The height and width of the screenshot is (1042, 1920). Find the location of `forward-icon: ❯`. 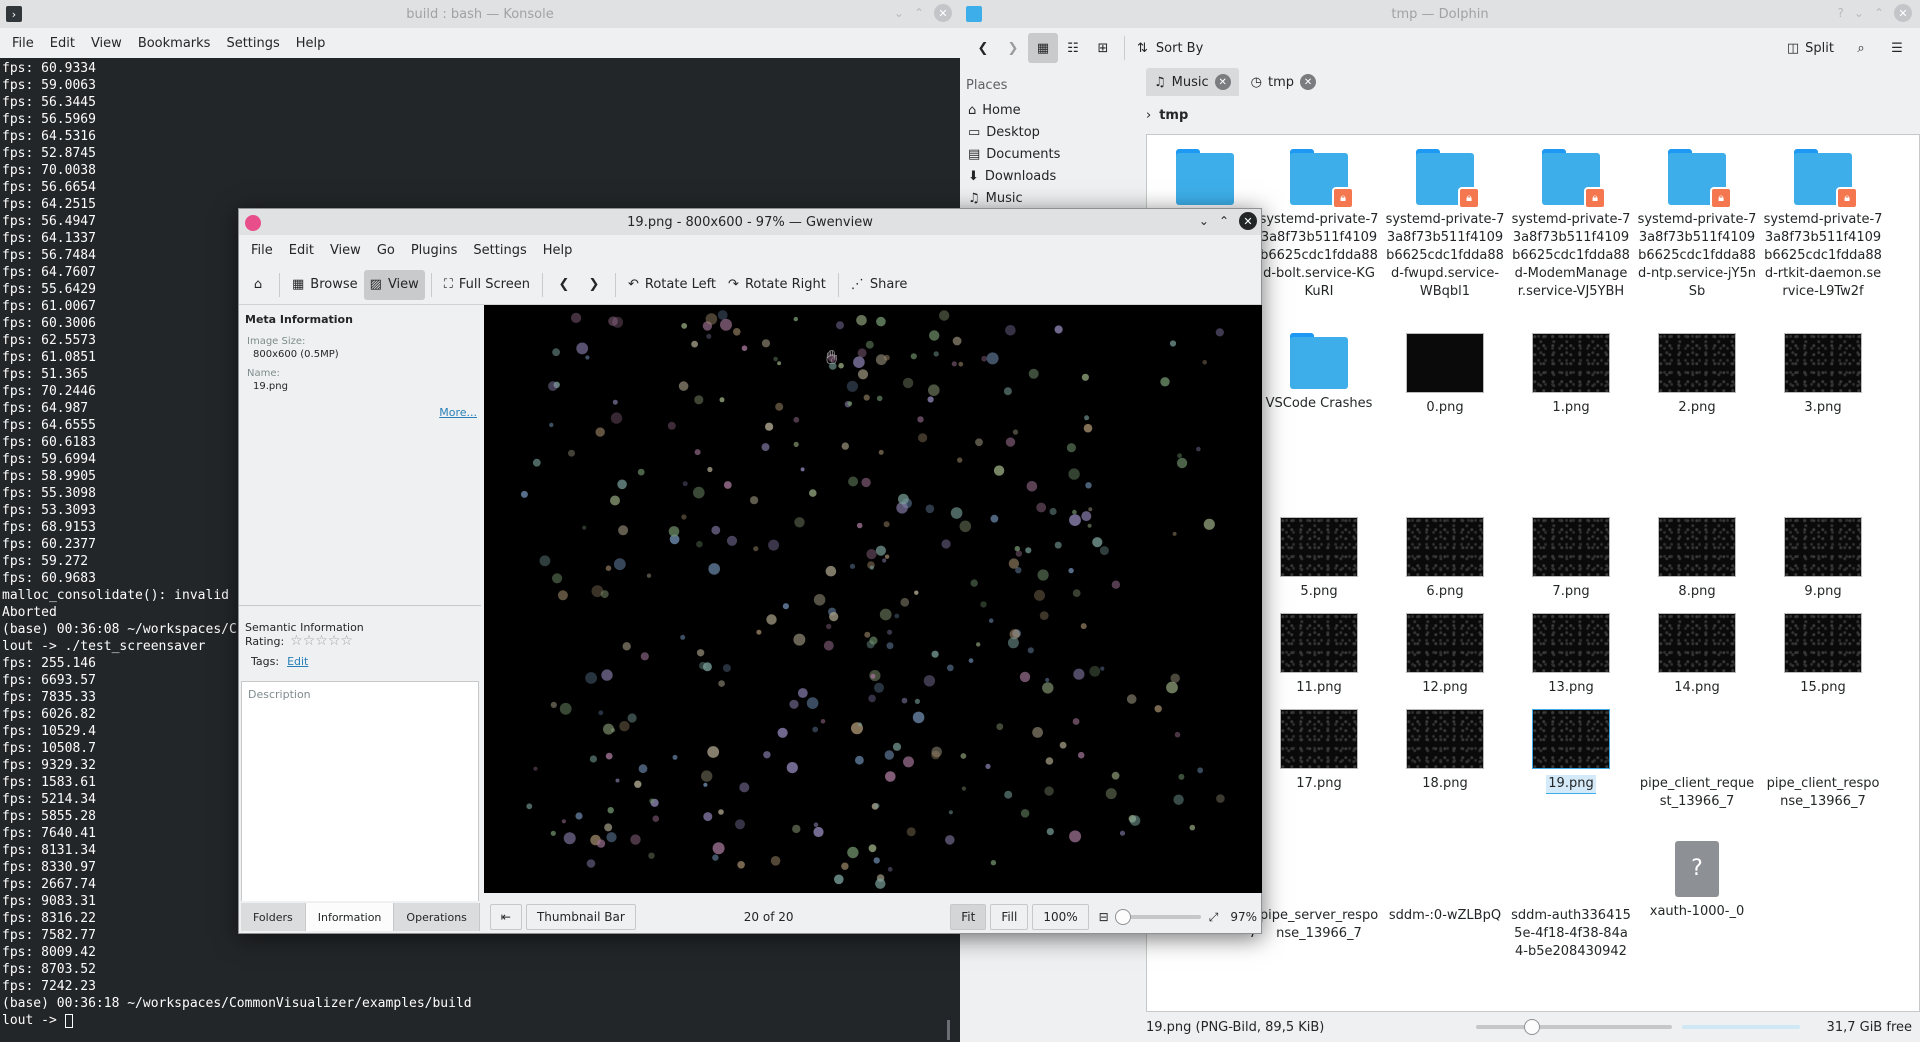

forward-icon: ❯ is located at coordinates (1013, 48).